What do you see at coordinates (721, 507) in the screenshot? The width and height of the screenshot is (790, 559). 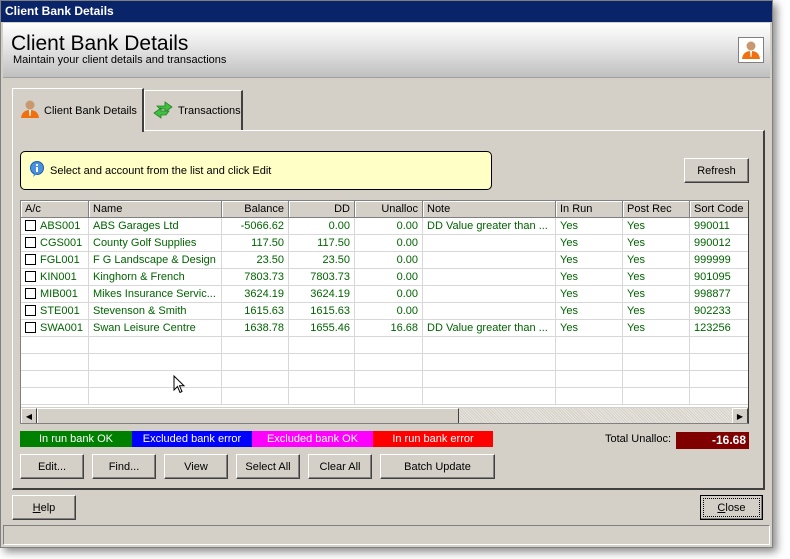 I see `close-mnemonic: C` at bounding box center [721, 507].